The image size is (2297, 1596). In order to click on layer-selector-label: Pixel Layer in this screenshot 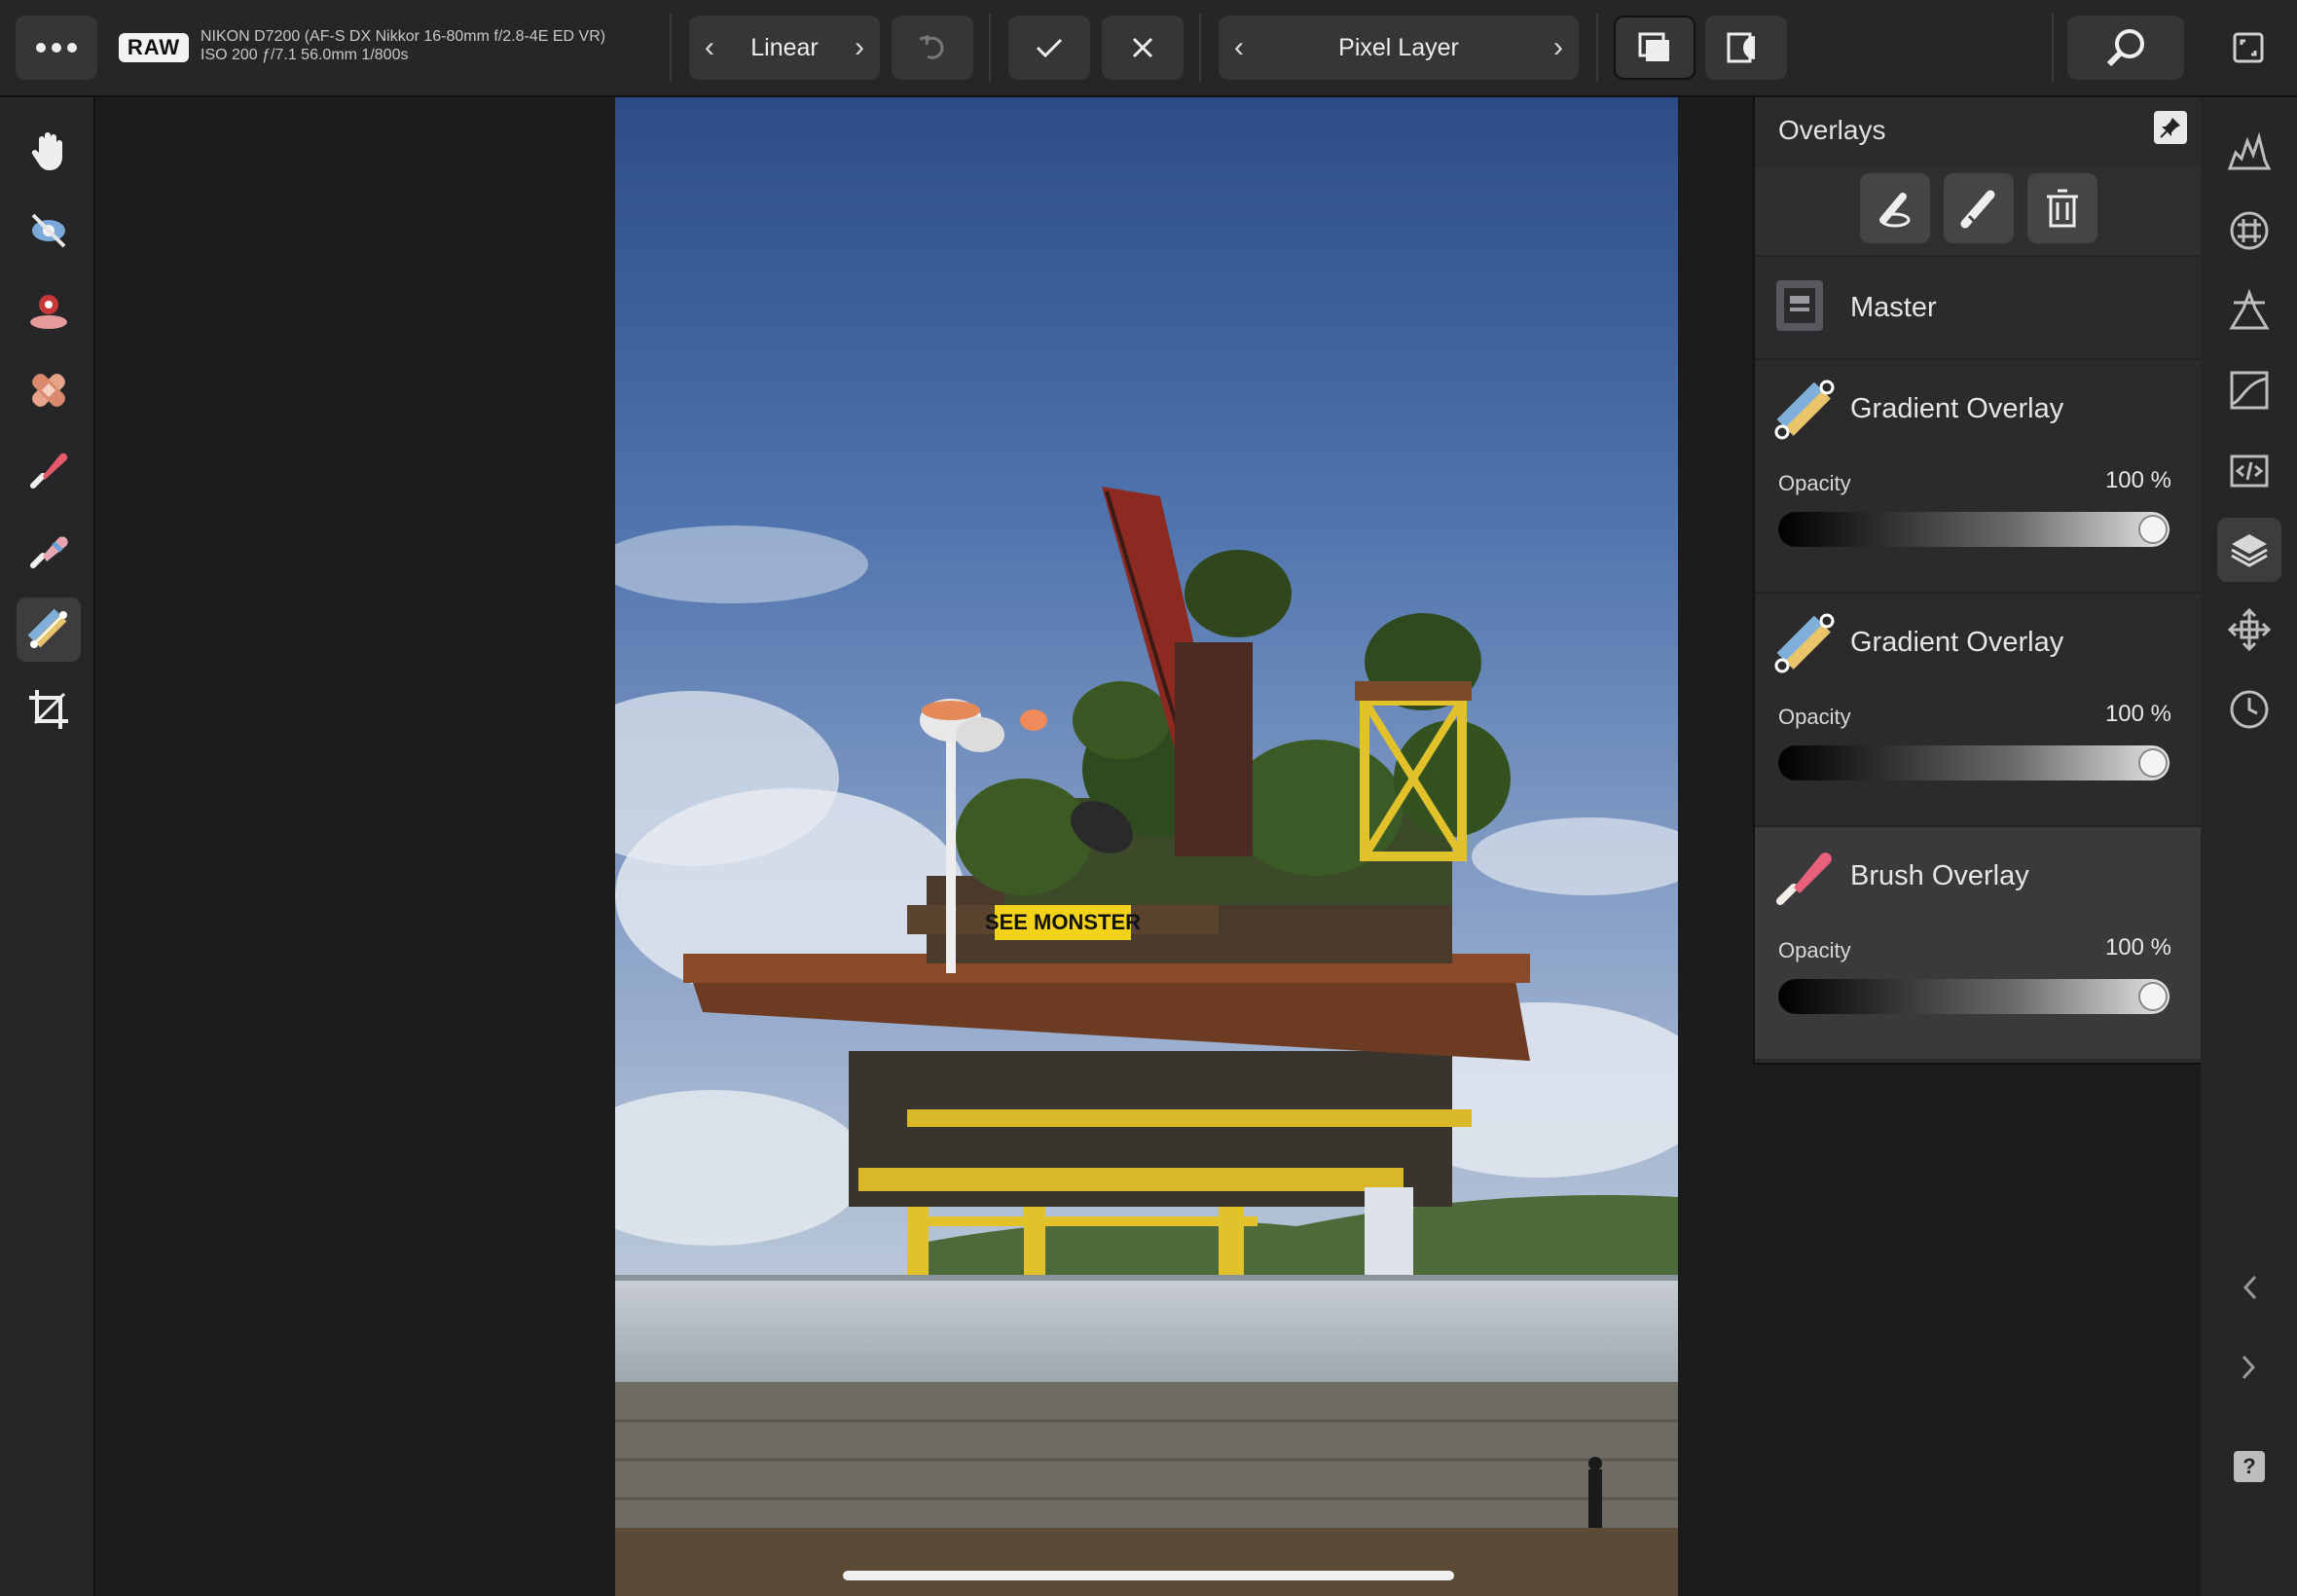, I will do `click(1399, 47)`.